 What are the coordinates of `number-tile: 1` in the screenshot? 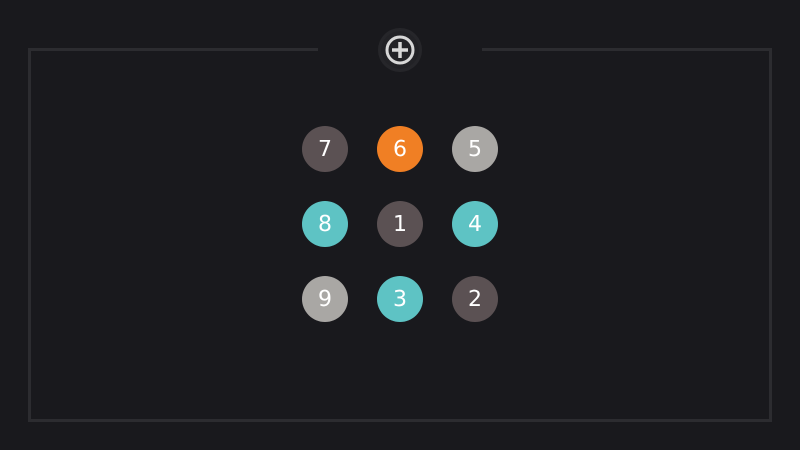 It's located at (400, 224).